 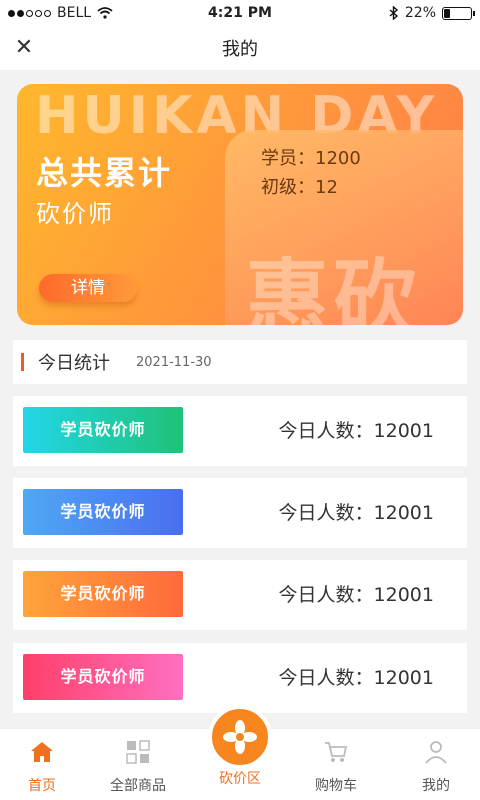 What do you see at coordinates (138, 767) in the screenshot?
I see `tab-all-products: 全部商品` at bounding box center [138, 767].